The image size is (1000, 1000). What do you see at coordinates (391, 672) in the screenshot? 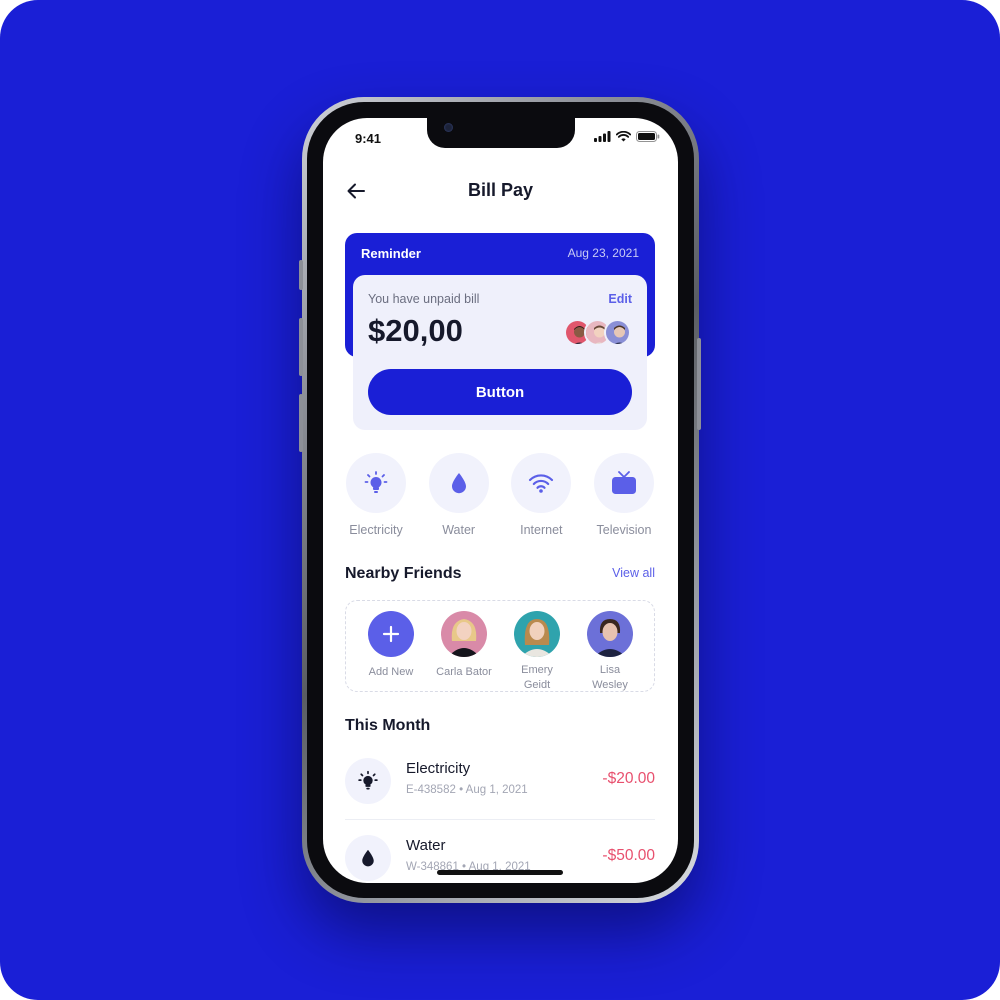
I see `friend-name: Add New` at bounding box center [391, 672].